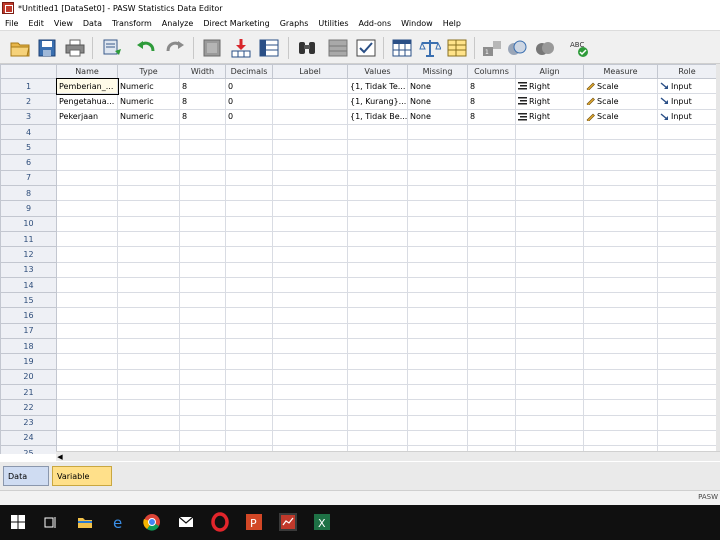  I want to click on task-view-icon, so click(50, 522).